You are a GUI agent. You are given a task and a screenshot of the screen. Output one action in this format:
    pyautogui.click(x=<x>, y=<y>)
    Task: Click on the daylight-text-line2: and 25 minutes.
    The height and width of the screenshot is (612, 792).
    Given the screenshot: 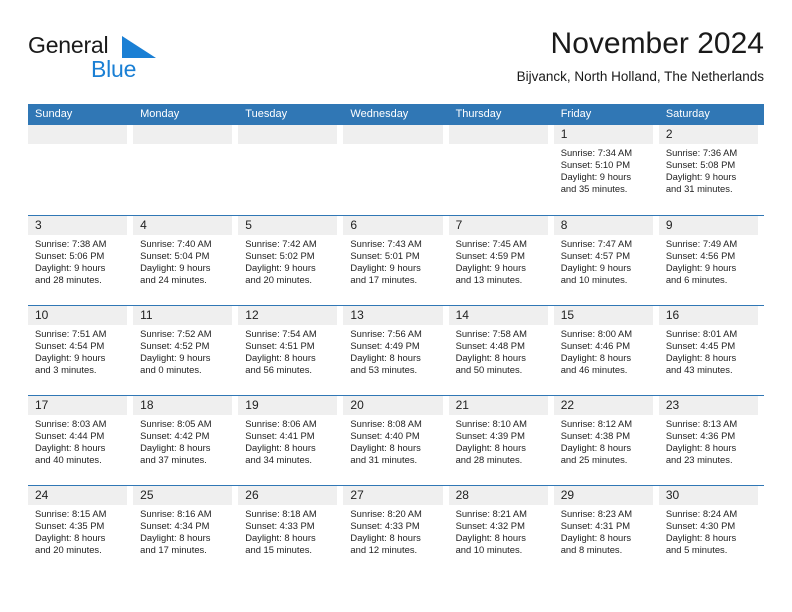 What is the action you would take?
    pyautogui.click(x=594, y=459)
    